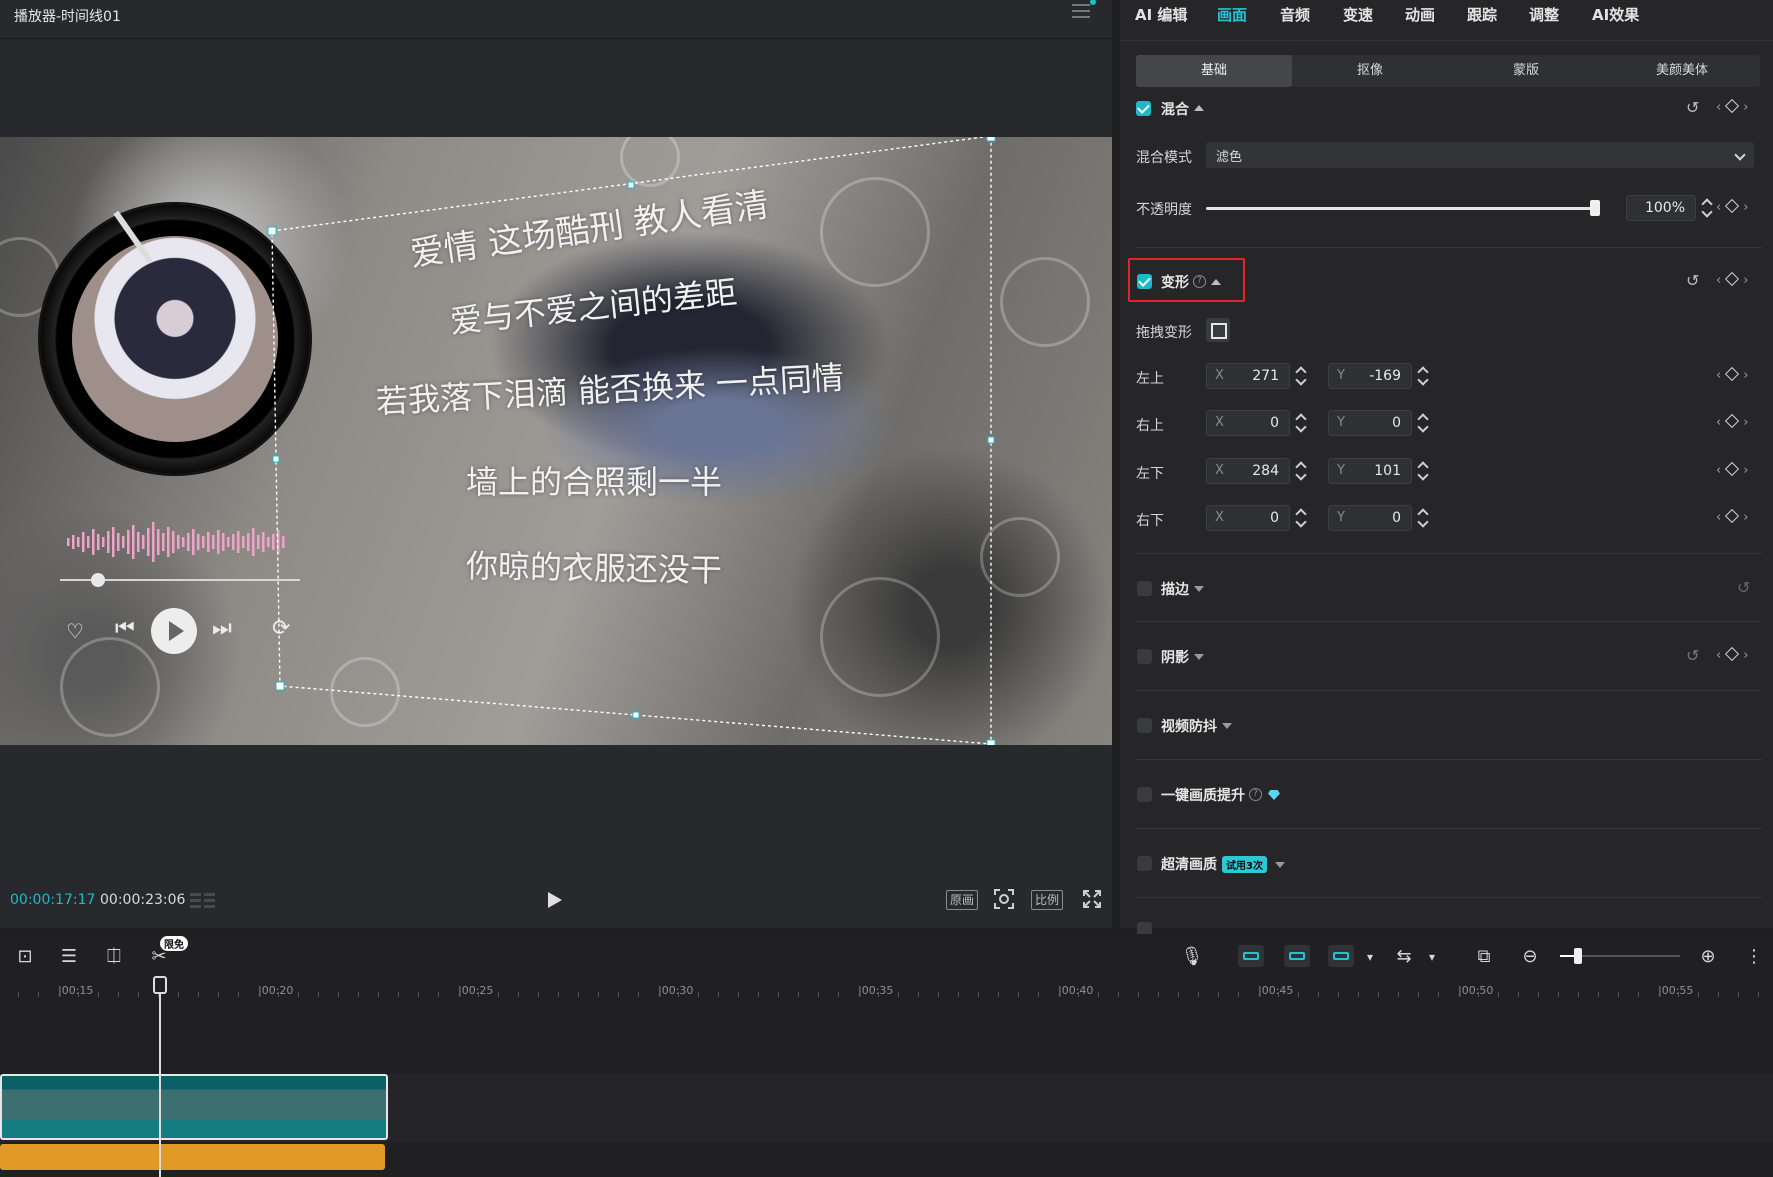  What do you see at coordinates (991, 440) in the screenshot?
I see `edge-handle-right` at bounding box center [991, 440].